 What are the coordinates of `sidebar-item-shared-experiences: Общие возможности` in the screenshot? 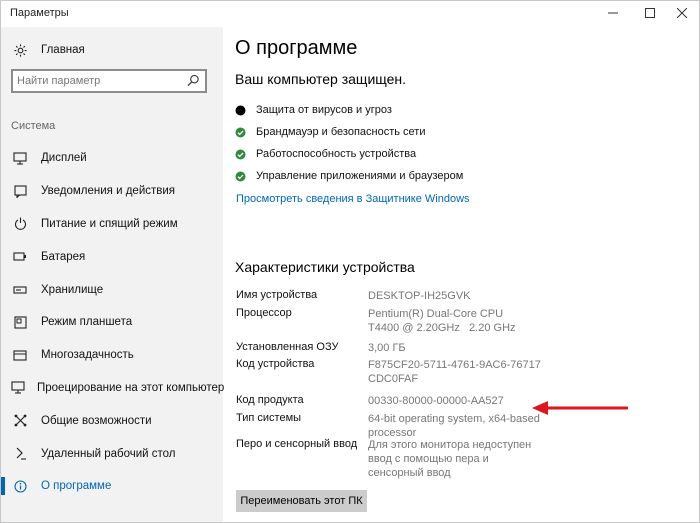 It's located at (112, 420).